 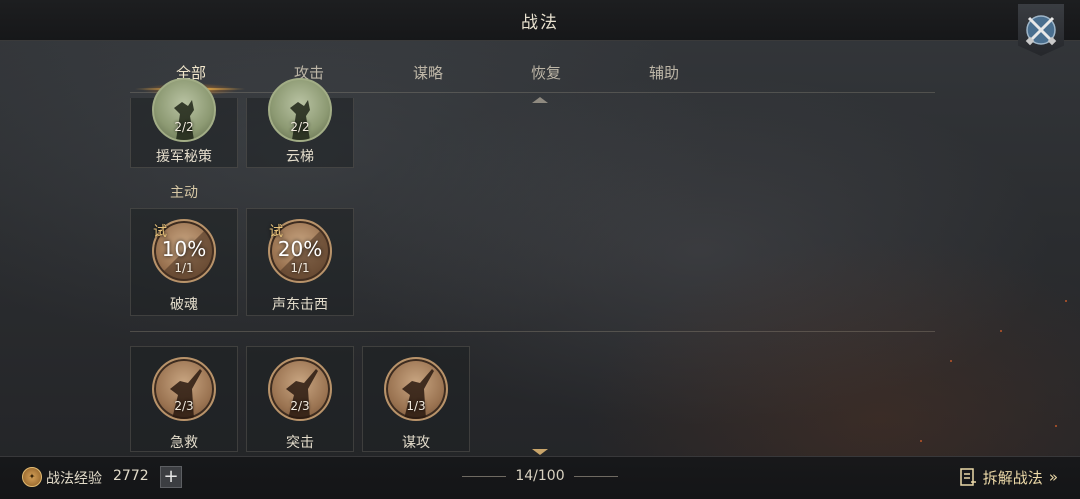 I want to click on close-button, so click(x=1041, y=30).